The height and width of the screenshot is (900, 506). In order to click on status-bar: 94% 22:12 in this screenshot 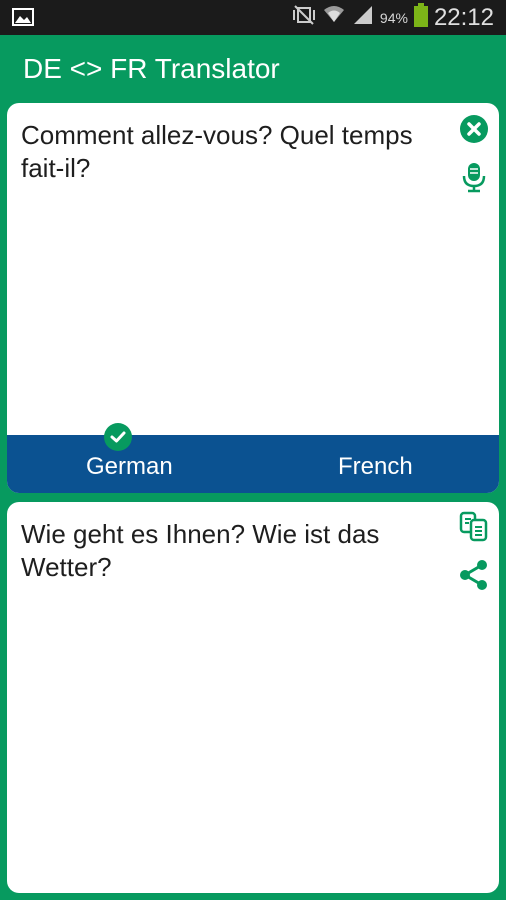, I will do `click(253, 17)`.